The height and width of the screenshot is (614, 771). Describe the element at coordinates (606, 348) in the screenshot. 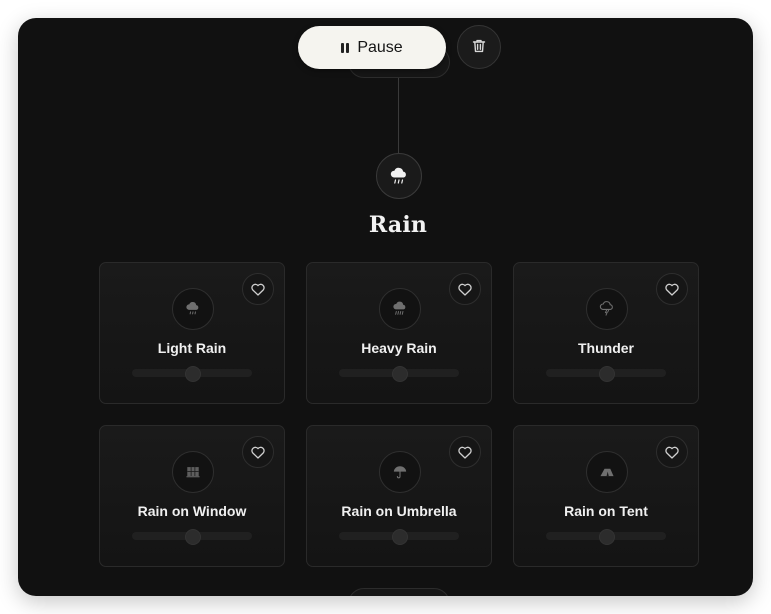

I see `sound-label: Thunder` at that location.